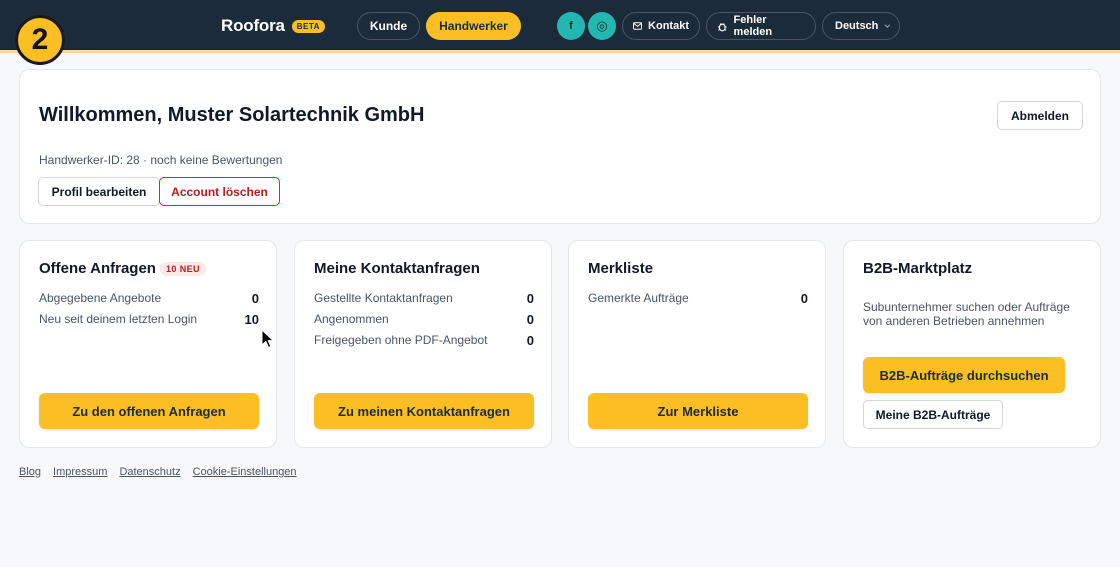 The width and height of the screenshot is (1120, 567). I want to click on stat-label: Abgegebene Angebote, so click(100, 298).